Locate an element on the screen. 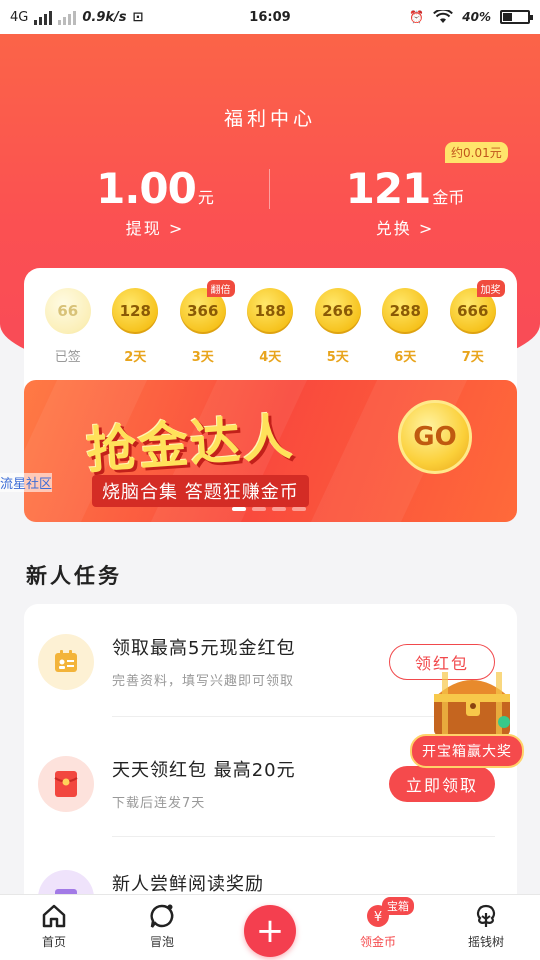  signal-secondary-icon is located at coordinates (67, 17).